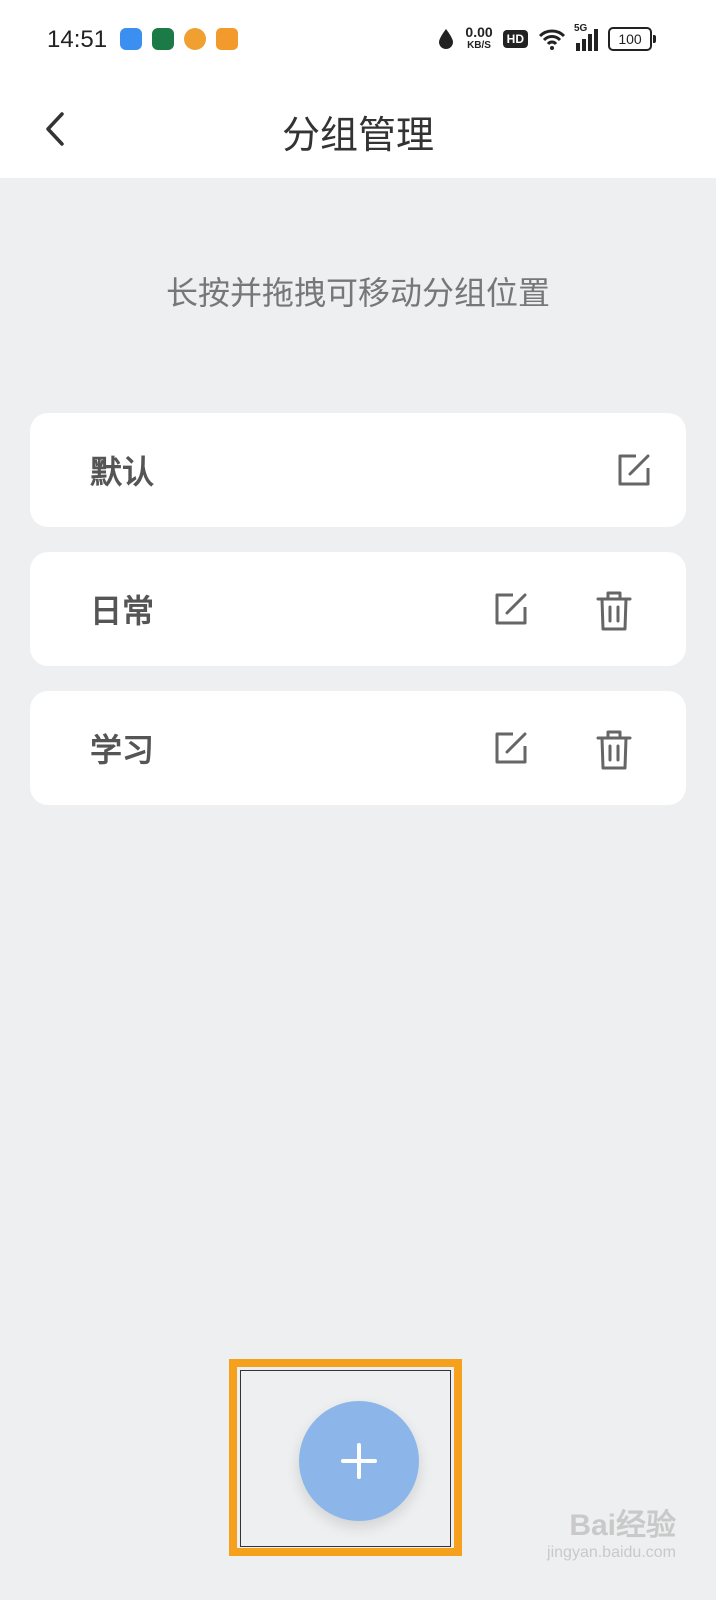 The image size is (716, 1600). I want to click on battery-icon: 100, so click(632, 39).